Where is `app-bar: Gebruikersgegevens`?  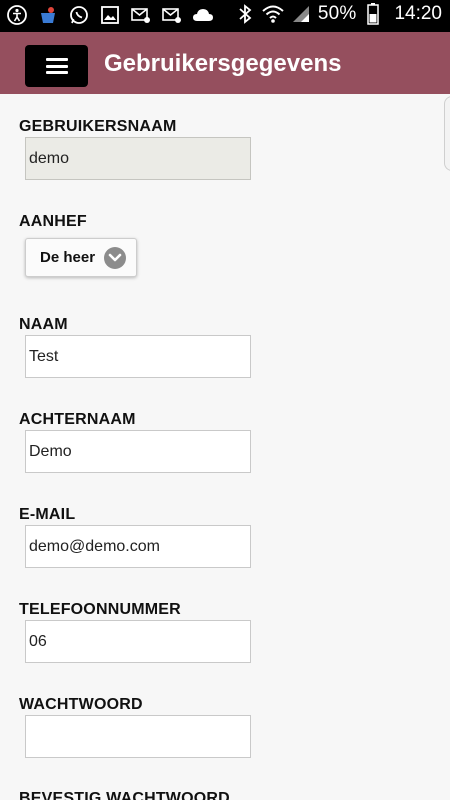 app-bar: Gebruikersgegevens is located at coordinates (225, 63).